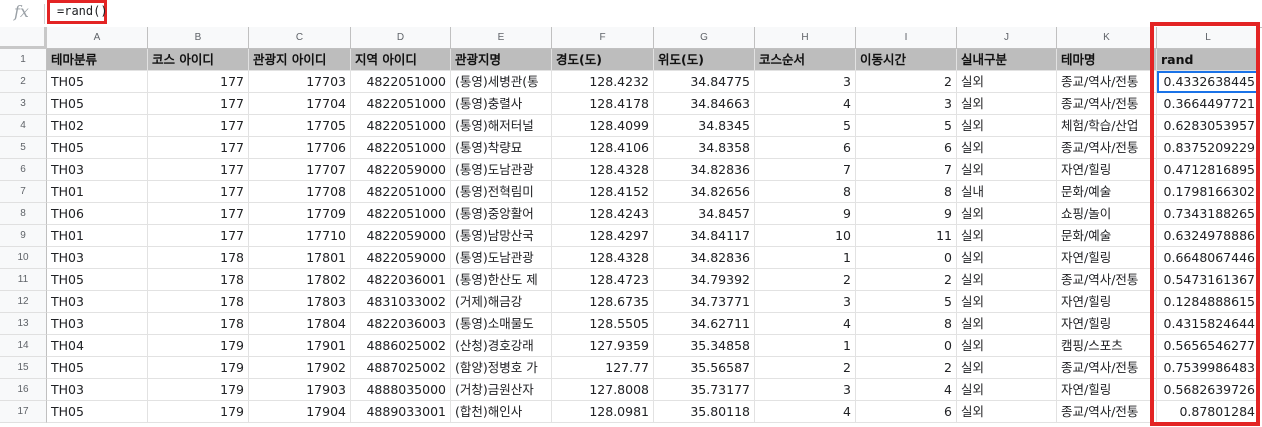 This screenshot has width=1262, height=427. What do you see at coordinates (300, 390) in the screenshot?
I see `table-cell: 17903` at bounding box center [300, 390].